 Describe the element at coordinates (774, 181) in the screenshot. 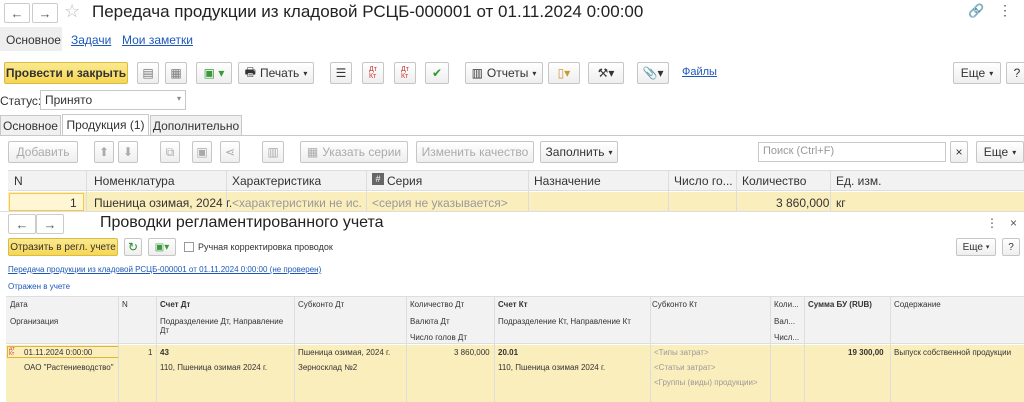

I see `col-quantity: Количество` at that location.